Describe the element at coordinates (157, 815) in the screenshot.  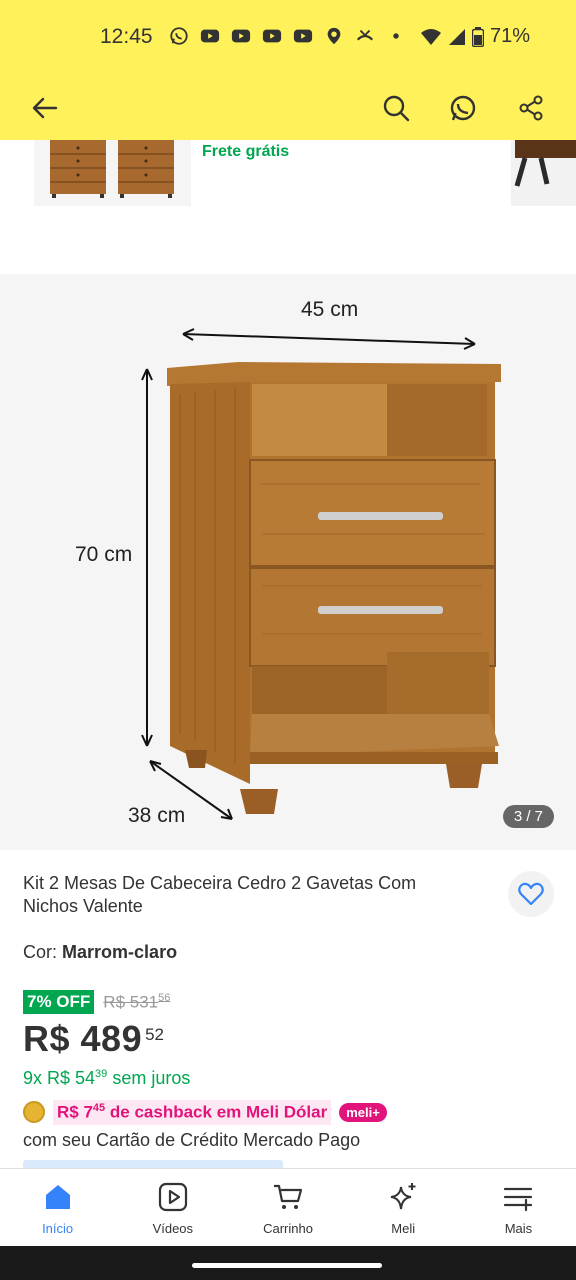
I see `depth-dimension-label: 38 cm` at that location.